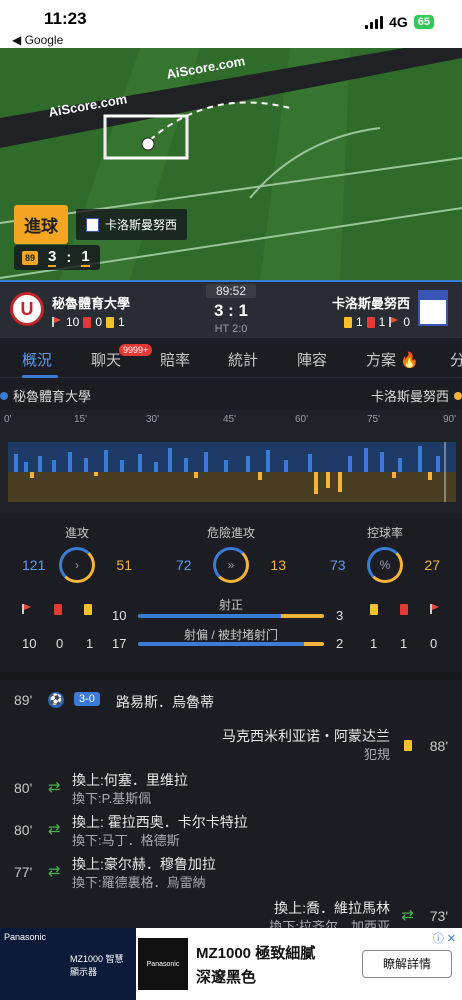 This screenshot has height=1000, width=462. What do you see at coordinates (409, 396) in the screenshot?
I see `away-legend-name: 卡洛斯曼努西` at bounding box center [409, 396].